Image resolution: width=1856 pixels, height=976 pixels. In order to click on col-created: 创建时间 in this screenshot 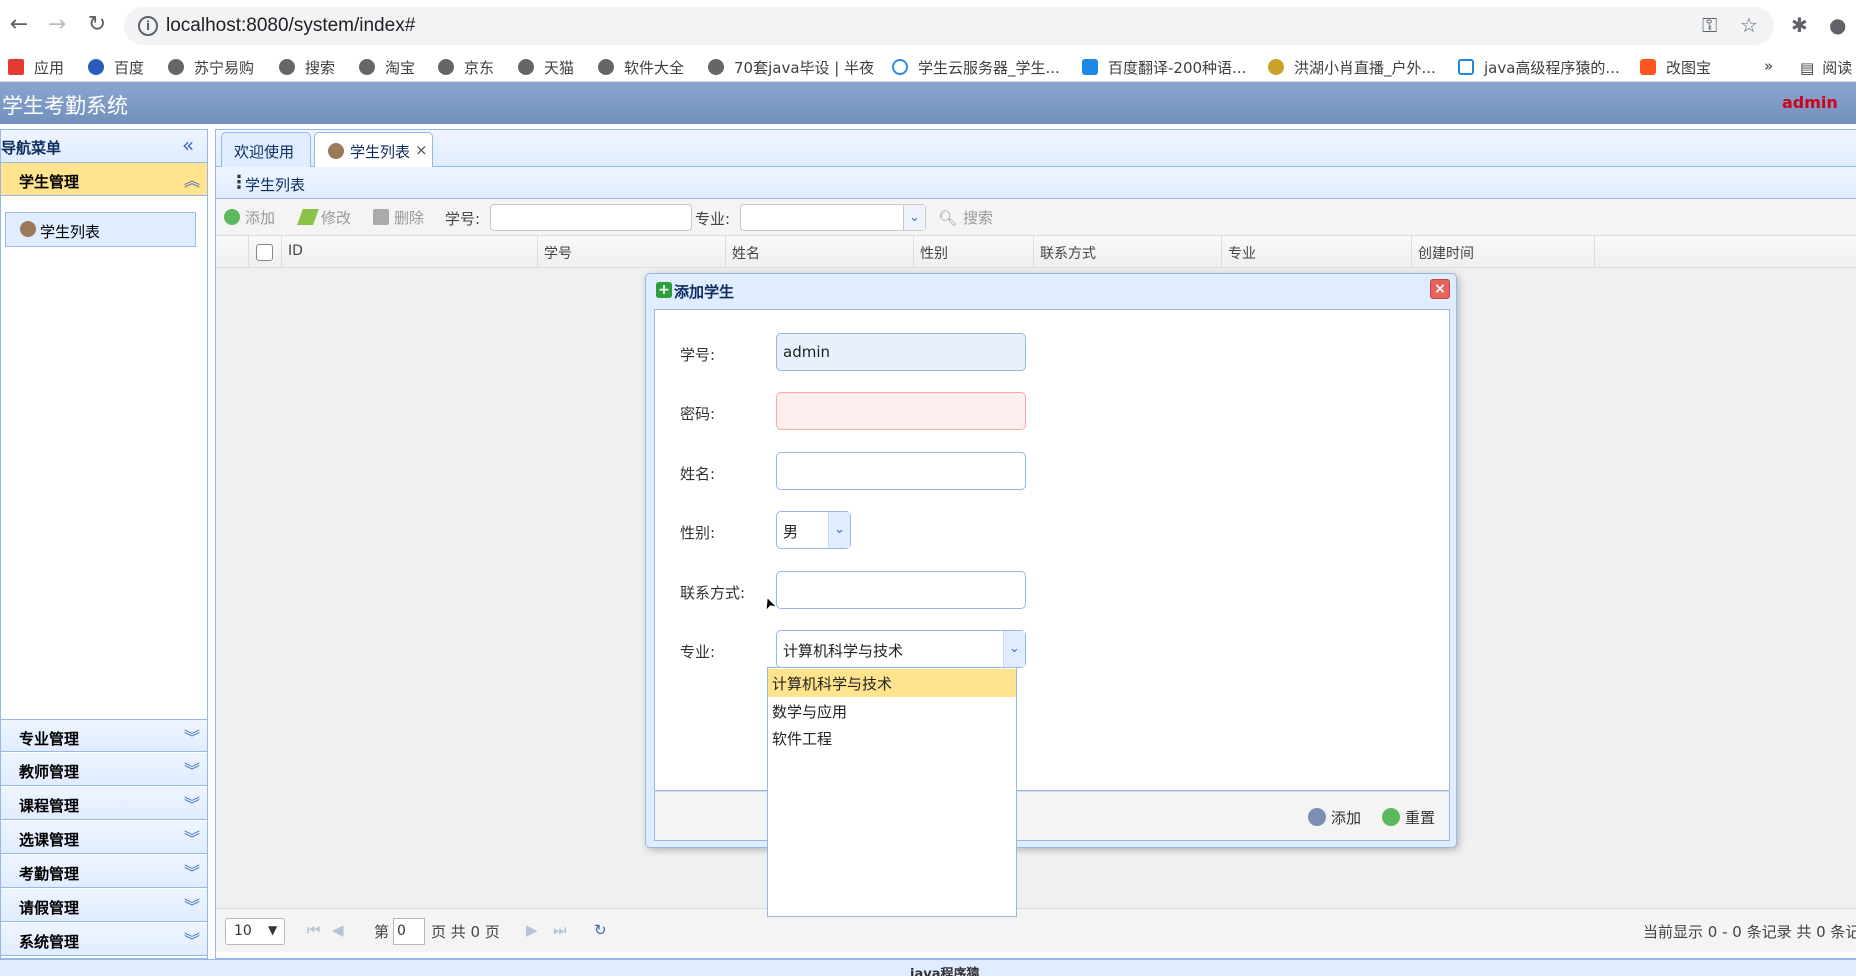, I will do `click(1503, 251)`.